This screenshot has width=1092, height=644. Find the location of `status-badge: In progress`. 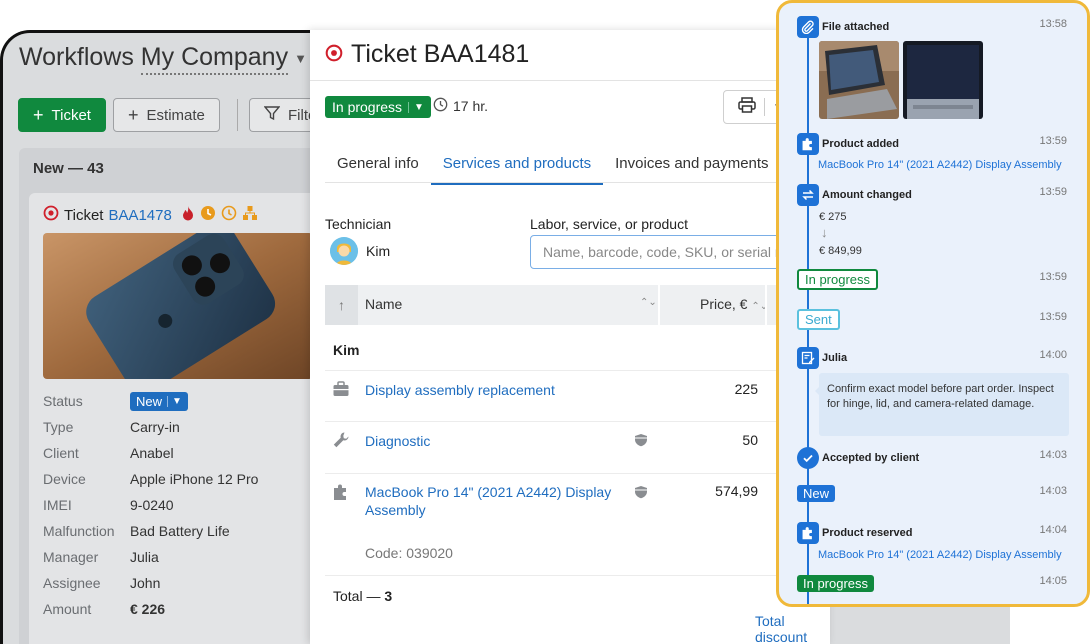

status-badge: In progress is located at coordinates (838, 279).